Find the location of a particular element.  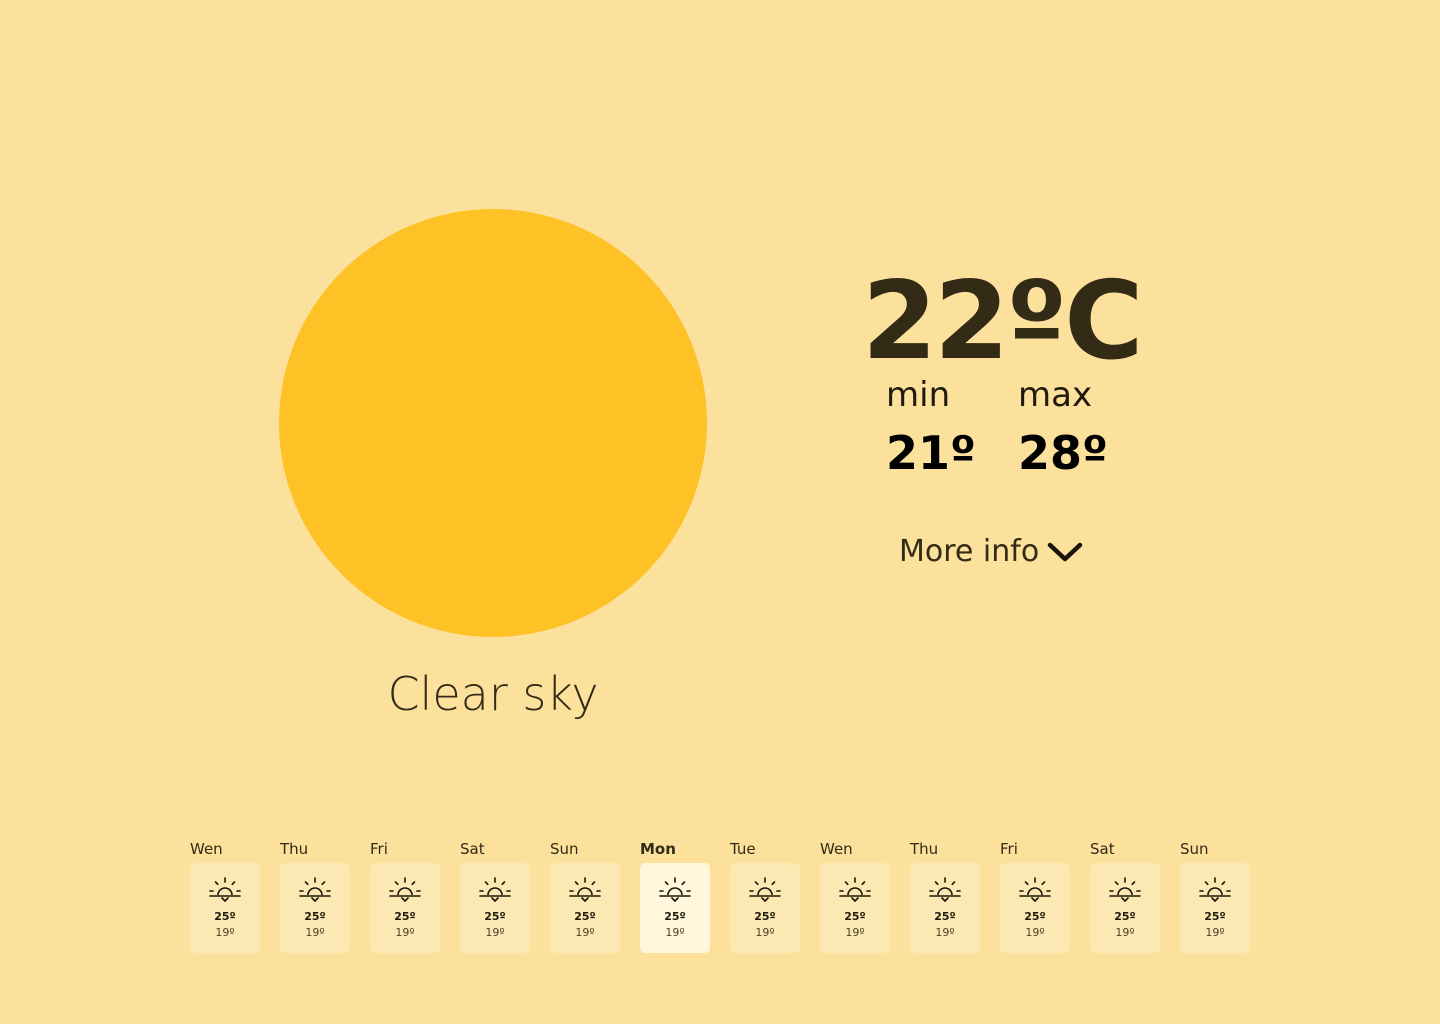

forecast-day-name: Tue is located at coordinates (743, 849).